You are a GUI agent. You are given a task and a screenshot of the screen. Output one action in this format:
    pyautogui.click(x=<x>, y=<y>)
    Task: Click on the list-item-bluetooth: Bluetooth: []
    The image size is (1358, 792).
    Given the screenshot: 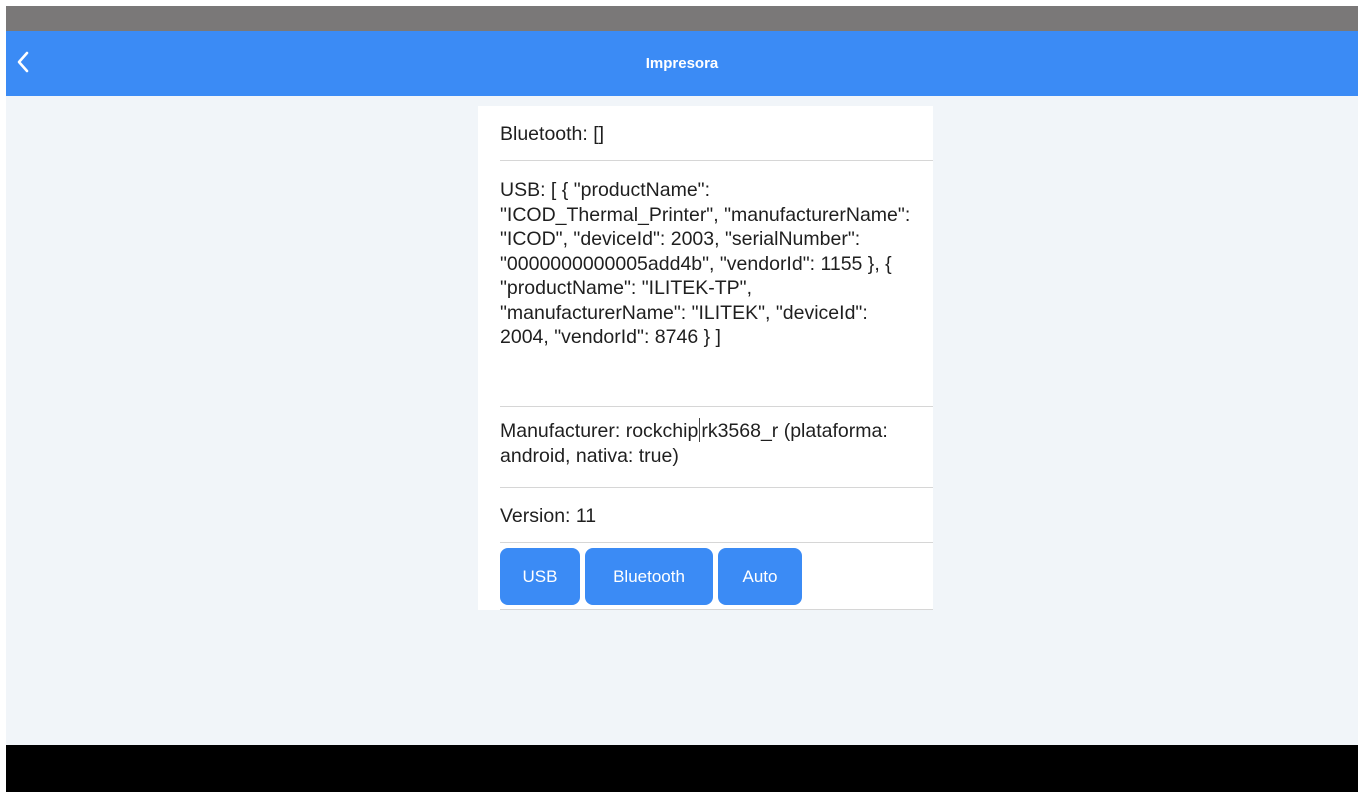 What is the action you would take?
    pyautogui.click(x=716, y=133)
    